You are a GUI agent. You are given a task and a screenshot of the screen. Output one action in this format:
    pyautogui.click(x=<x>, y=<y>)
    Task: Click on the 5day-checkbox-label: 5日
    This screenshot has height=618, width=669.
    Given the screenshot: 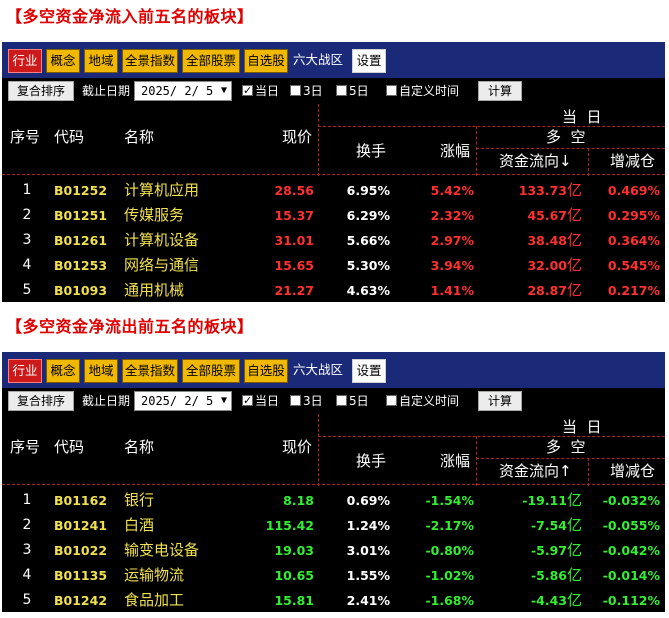 What is the action you would take?
    pyautogui.click(x=359, y=91)
    